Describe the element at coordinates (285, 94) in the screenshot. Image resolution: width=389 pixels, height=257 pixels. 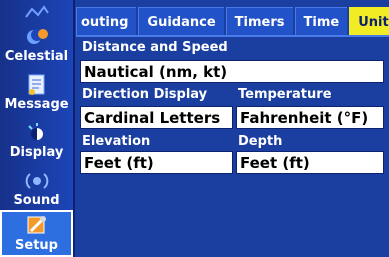
I see `temperature-label: Temperature` at that location.